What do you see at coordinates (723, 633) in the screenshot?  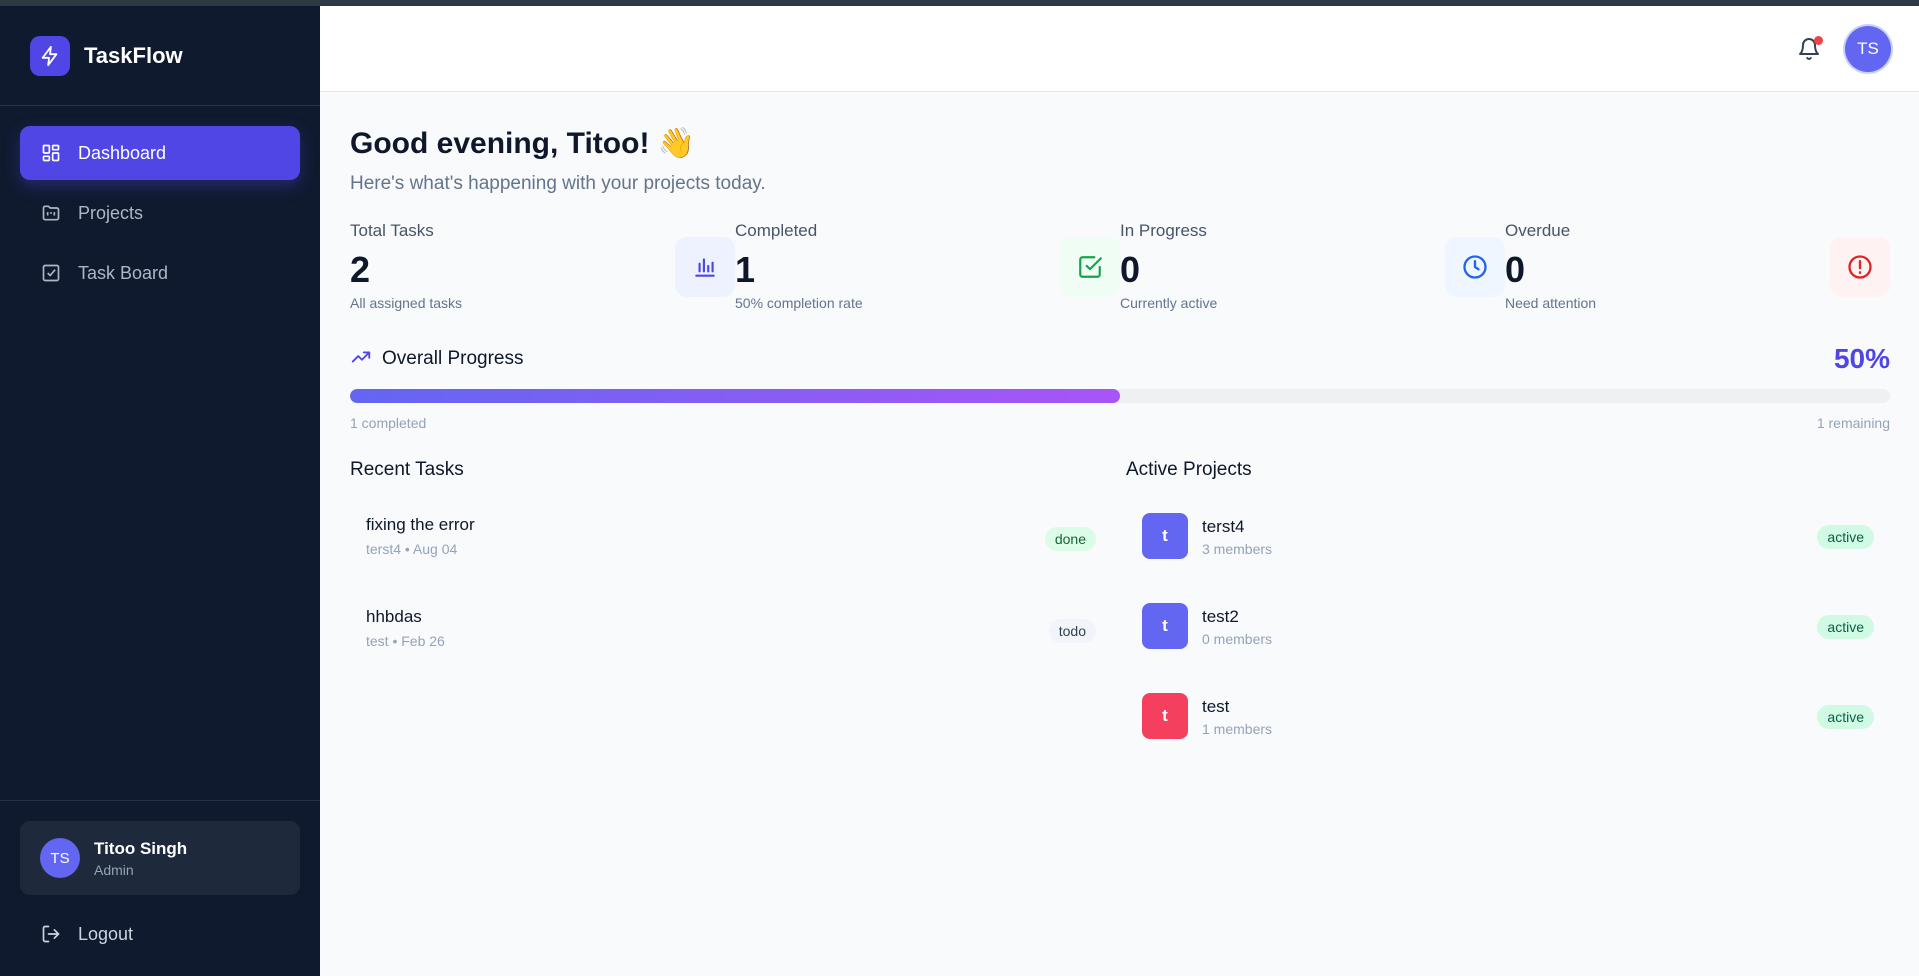 I see `list-item: hhbdas test • Feb 26 todo` at bounding box center [723, 633].